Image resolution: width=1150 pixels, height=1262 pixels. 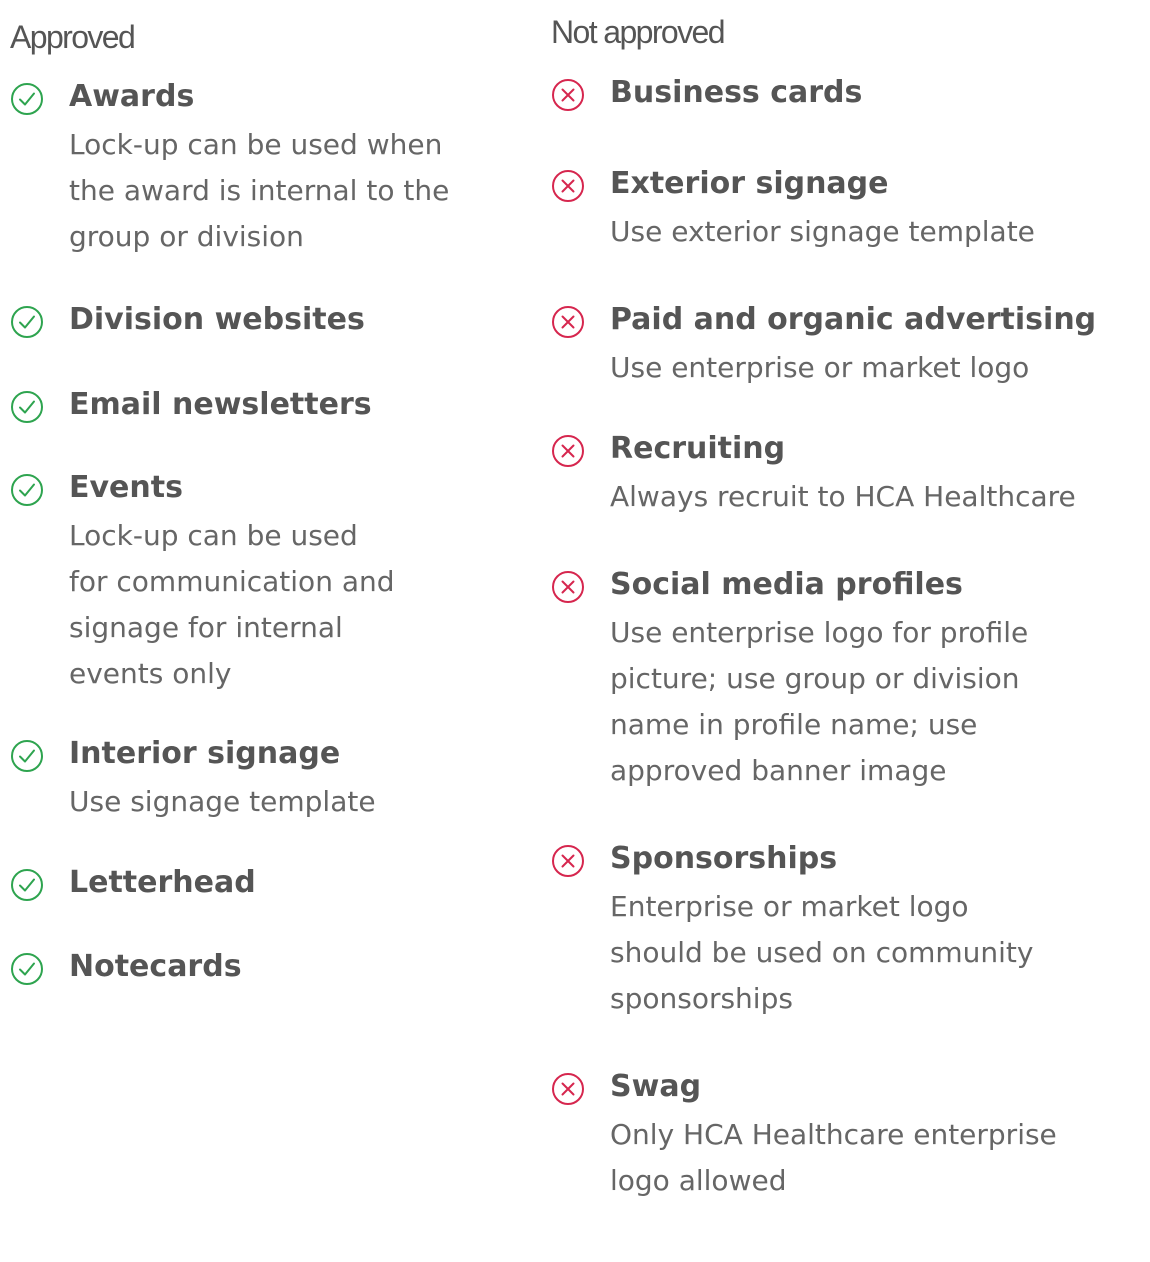 What do you see at coordinates (820, 367) in the screenshot?
I see `item-description: Use enterprise or market logo` at bounding box center [820, 367].